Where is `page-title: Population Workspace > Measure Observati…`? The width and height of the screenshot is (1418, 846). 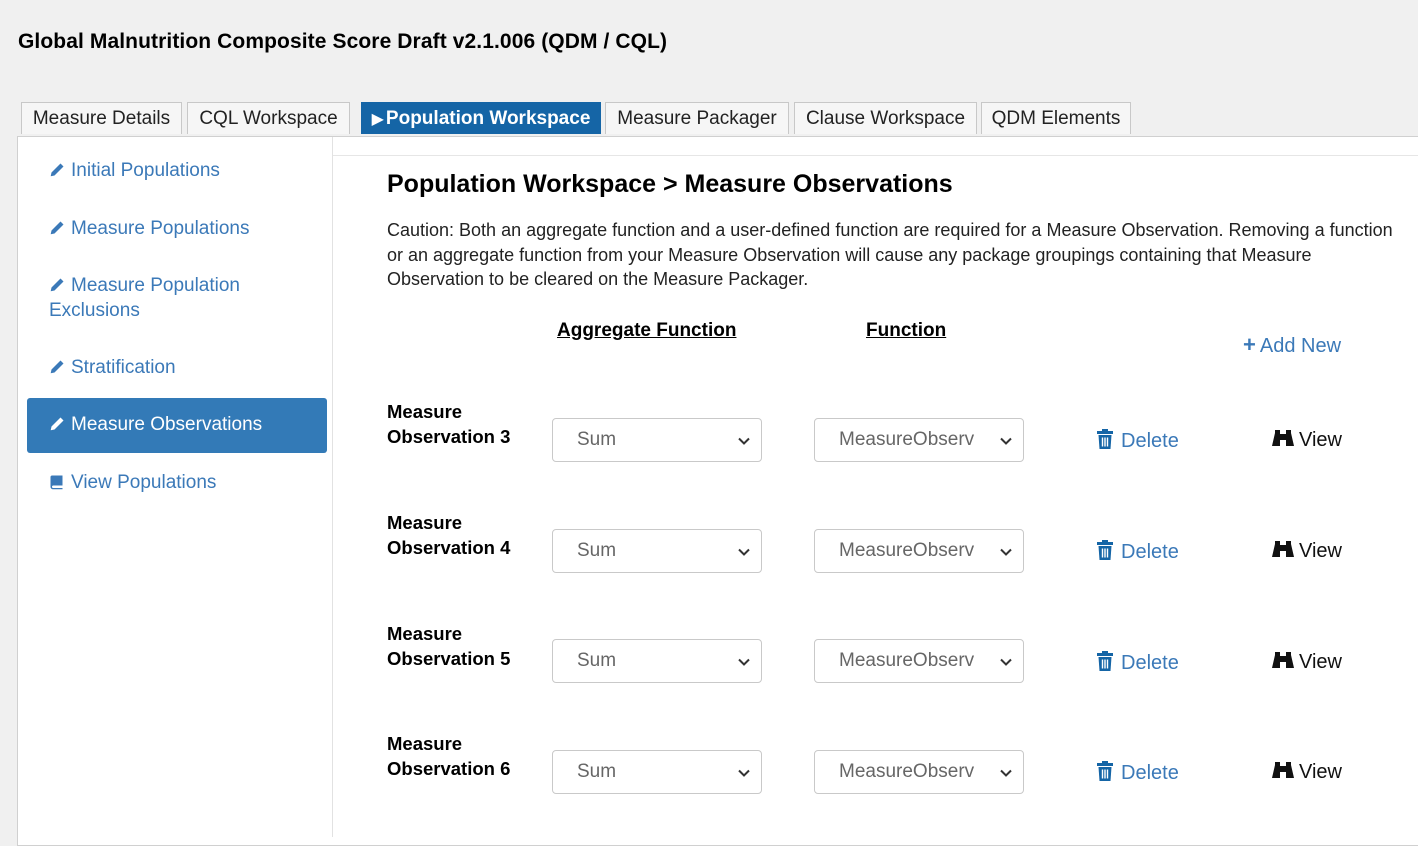 page-title: Population Workspace > Measure Observati… is located at coordinates (670, 184).